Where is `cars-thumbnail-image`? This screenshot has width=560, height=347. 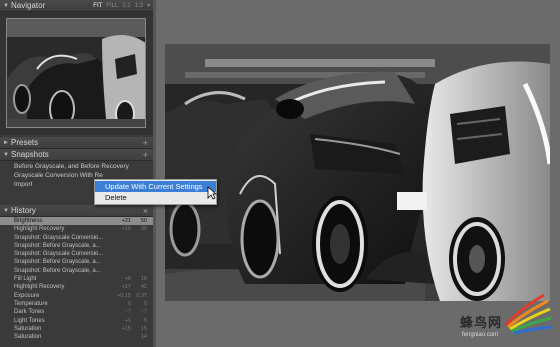 cars-thumbnail-image is located at coordinates (76, 73).